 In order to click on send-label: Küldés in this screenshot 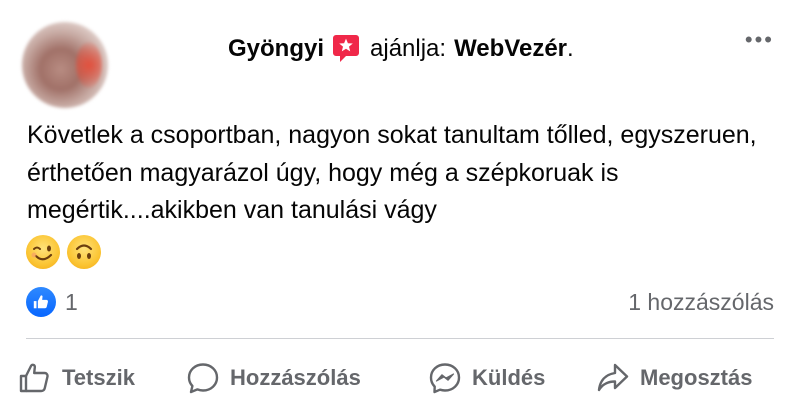, I will do `click(509, 377)`.